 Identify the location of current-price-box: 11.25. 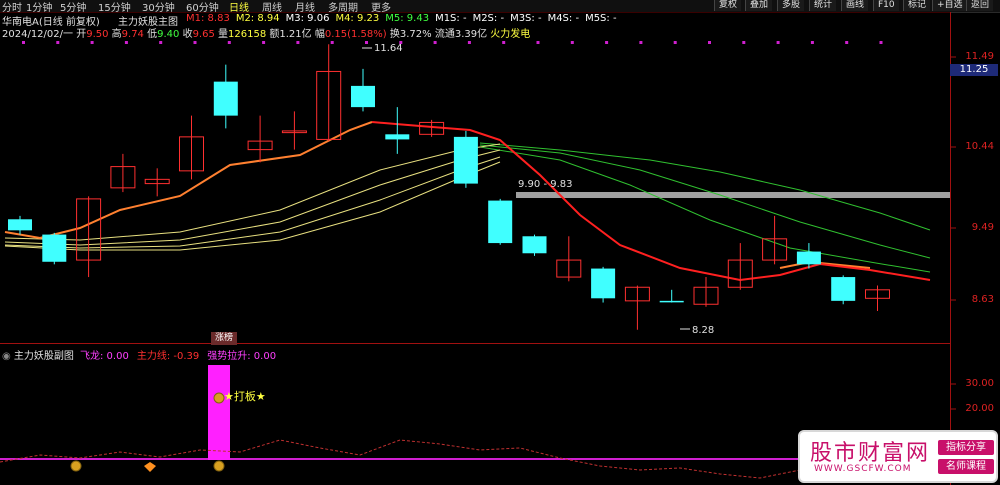
(974, 70).